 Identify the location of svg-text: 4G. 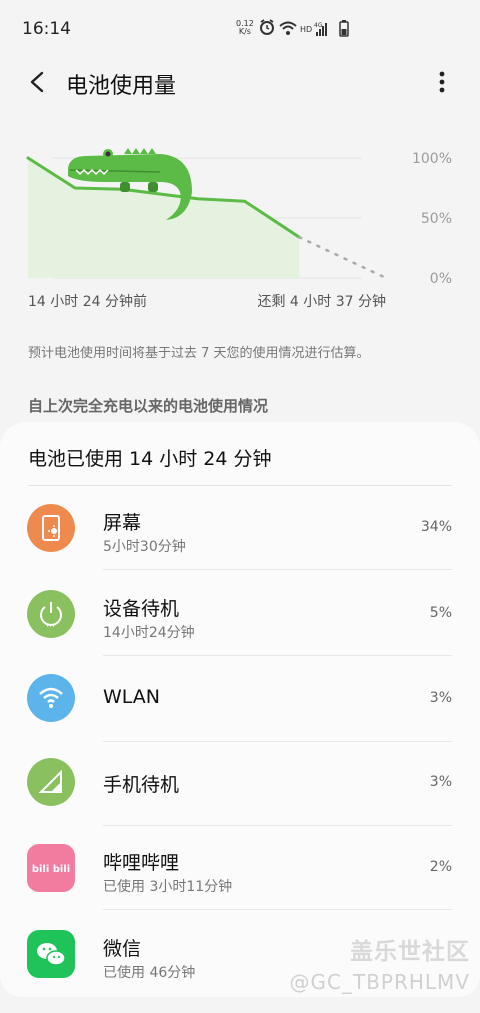
(318, 25).